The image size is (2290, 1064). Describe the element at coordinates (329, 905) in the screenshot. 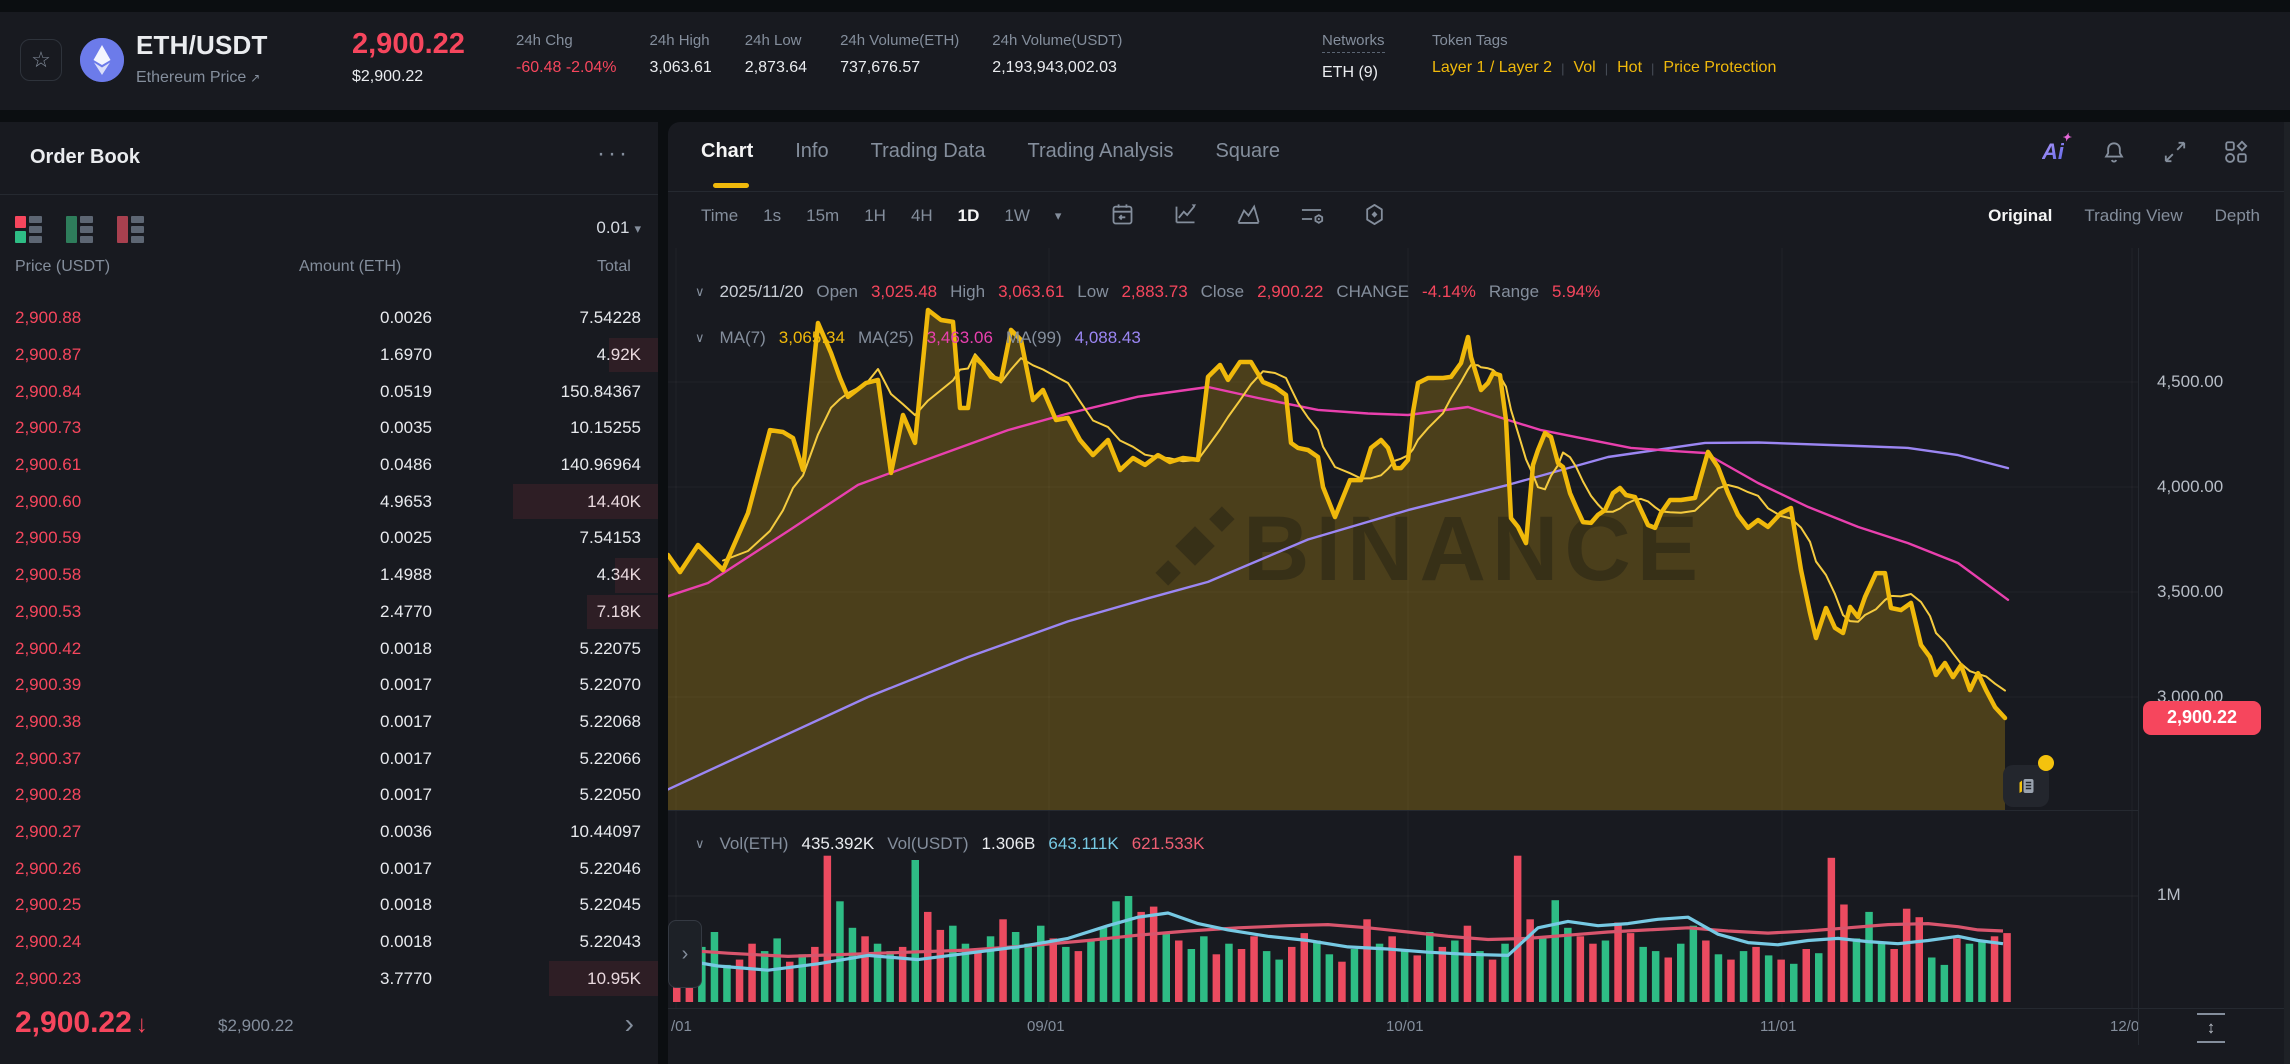

I see `order-book-ask-row: 2,900.25 0.0018 5.22045` at that location.